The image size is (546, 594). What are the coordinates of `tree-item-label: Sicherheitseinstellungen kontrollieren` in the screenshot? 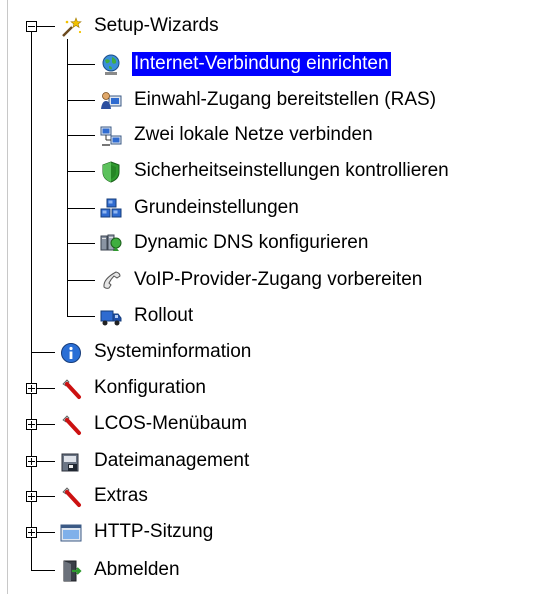 It's located at (291, 170).